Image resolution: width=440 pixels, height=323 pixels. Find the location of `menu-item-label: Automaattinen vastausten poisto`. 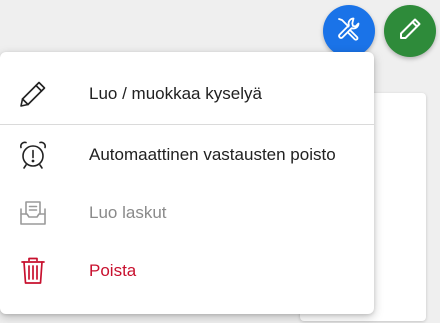

menu-item-label: Automaattinen vastausten poisto is located at coordinates (212, 154).